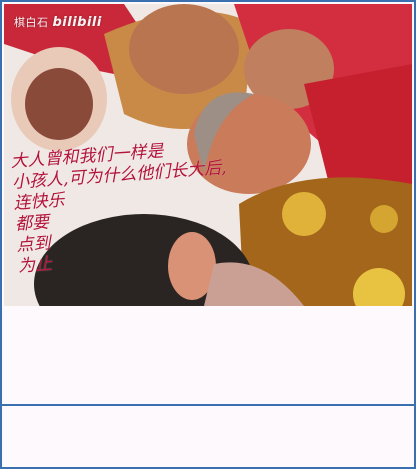  What do you see at coordinates (77, 22) in the screenshot?
I see `bilibili-logo: bilibili` at bounding box center [77, 22].